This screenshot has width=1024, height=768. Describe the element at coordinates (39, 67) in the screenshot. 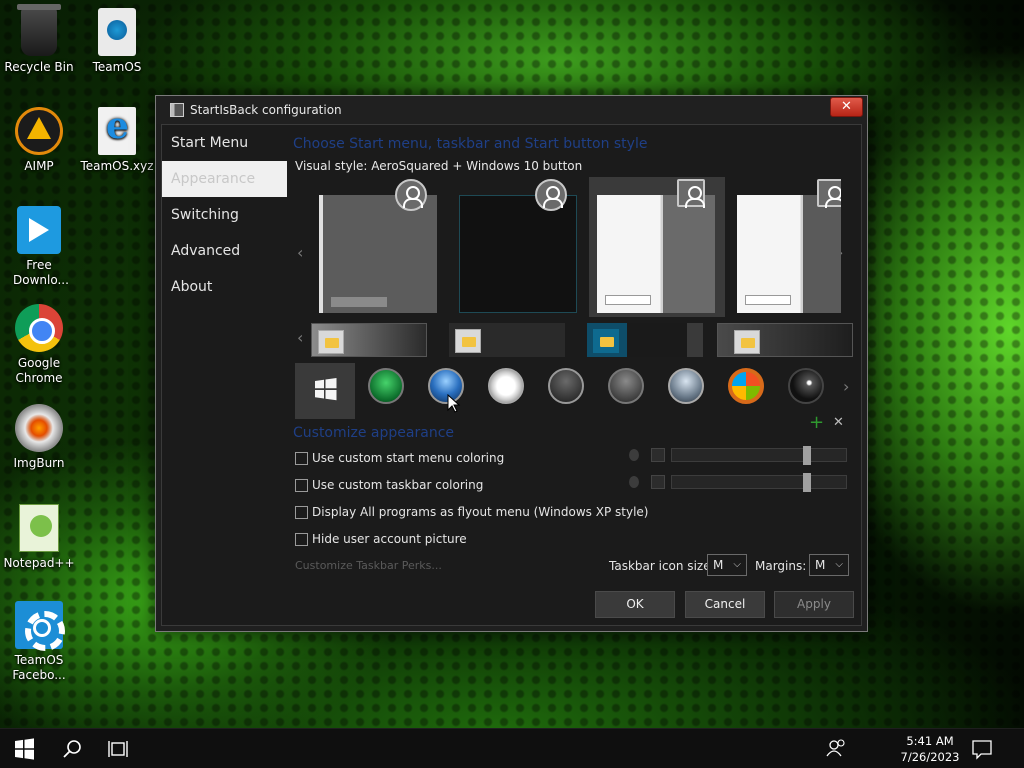

I see `desktop-icon-label: Recycle Bin` at that location.